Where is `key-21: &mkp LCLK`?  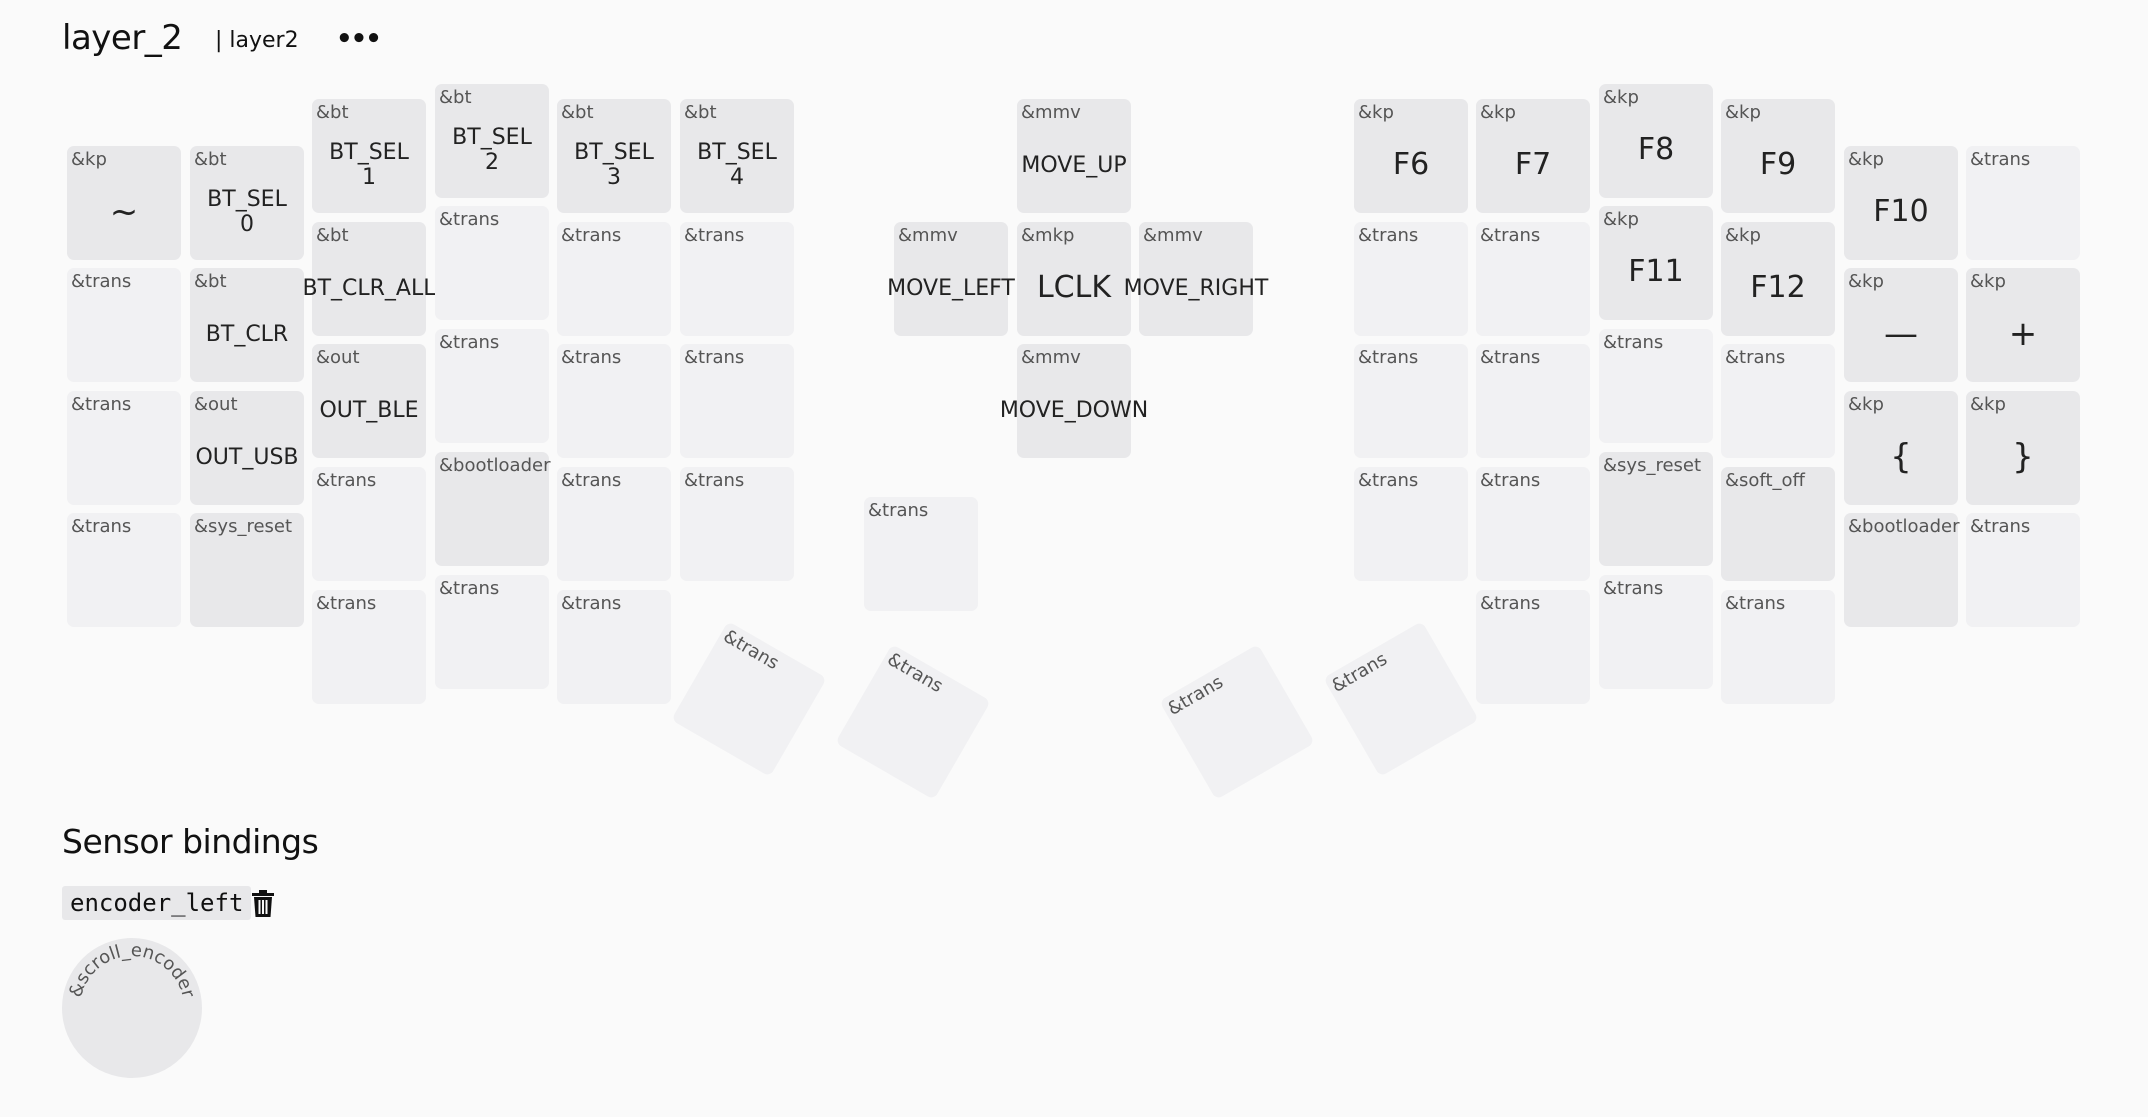 key-21: &mkp LCLK is located at coordinates (1074, 279).